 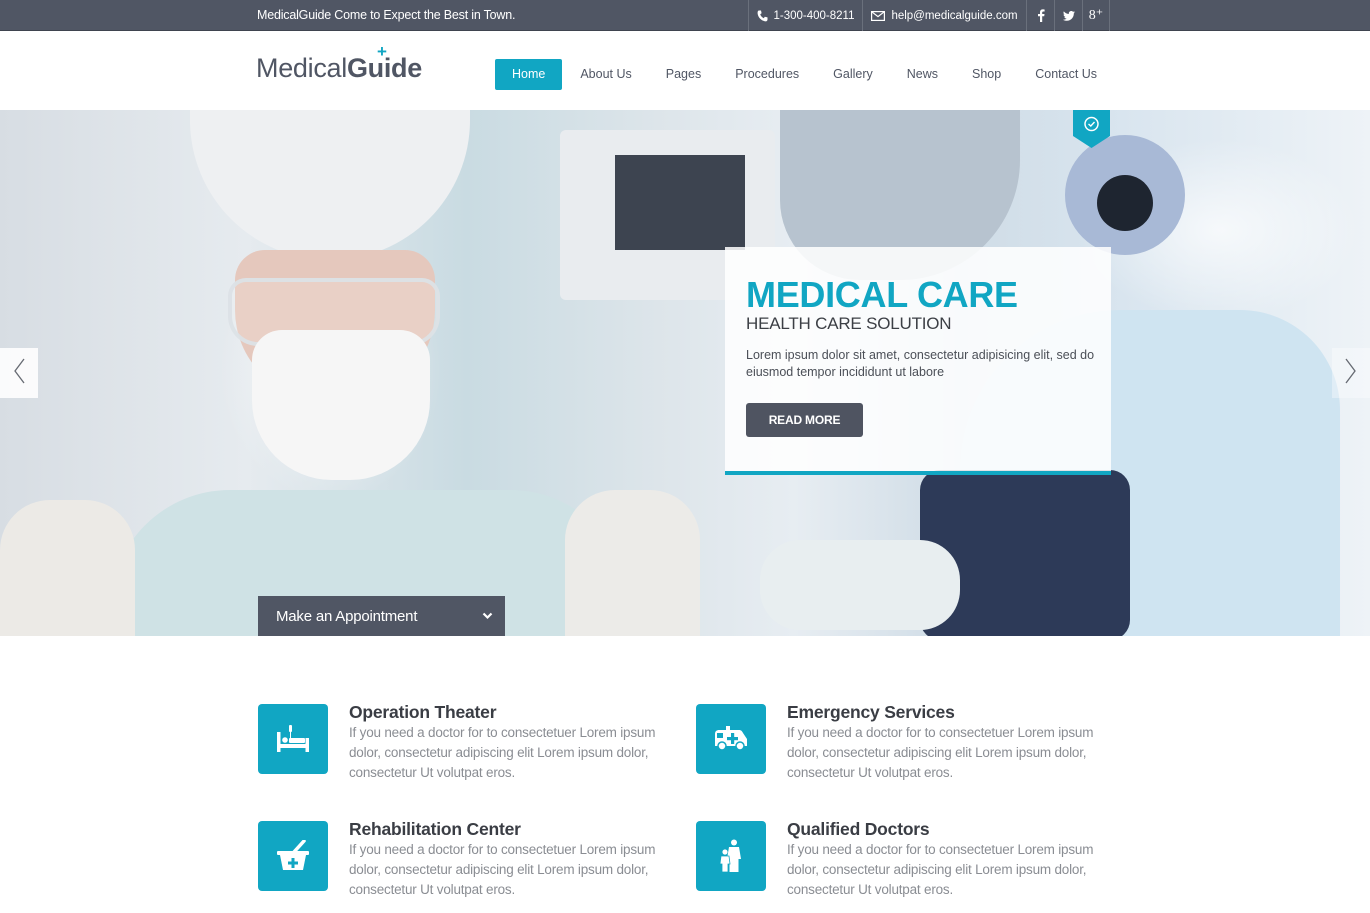 I want to click on phone-icon, so click(x=762, y=16).